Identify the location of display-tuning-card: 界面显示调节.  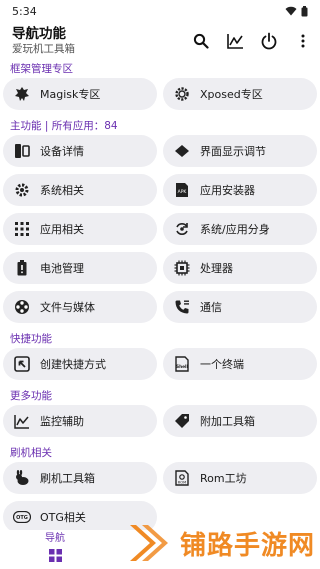
(240, 151).